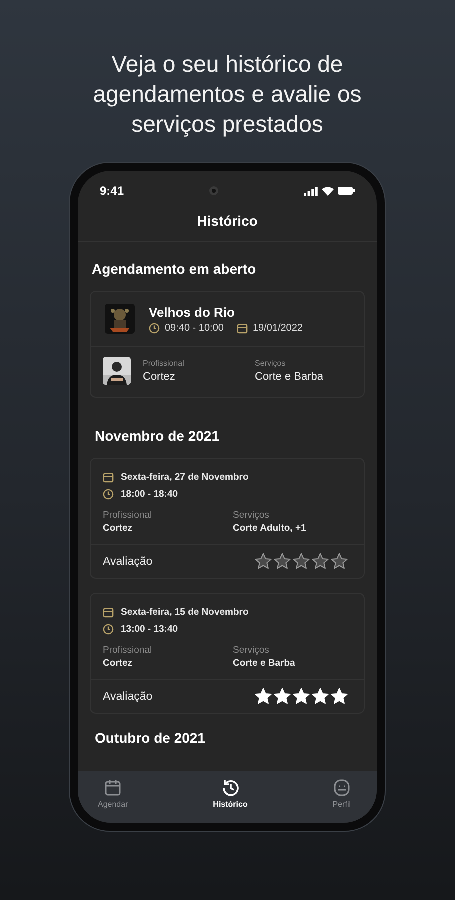 The width and height of the screenshot is (455, 900). What do you see at coordinates (231, 788) in the screenshot?
I see `history-icon` at bounding box center [231, 788].